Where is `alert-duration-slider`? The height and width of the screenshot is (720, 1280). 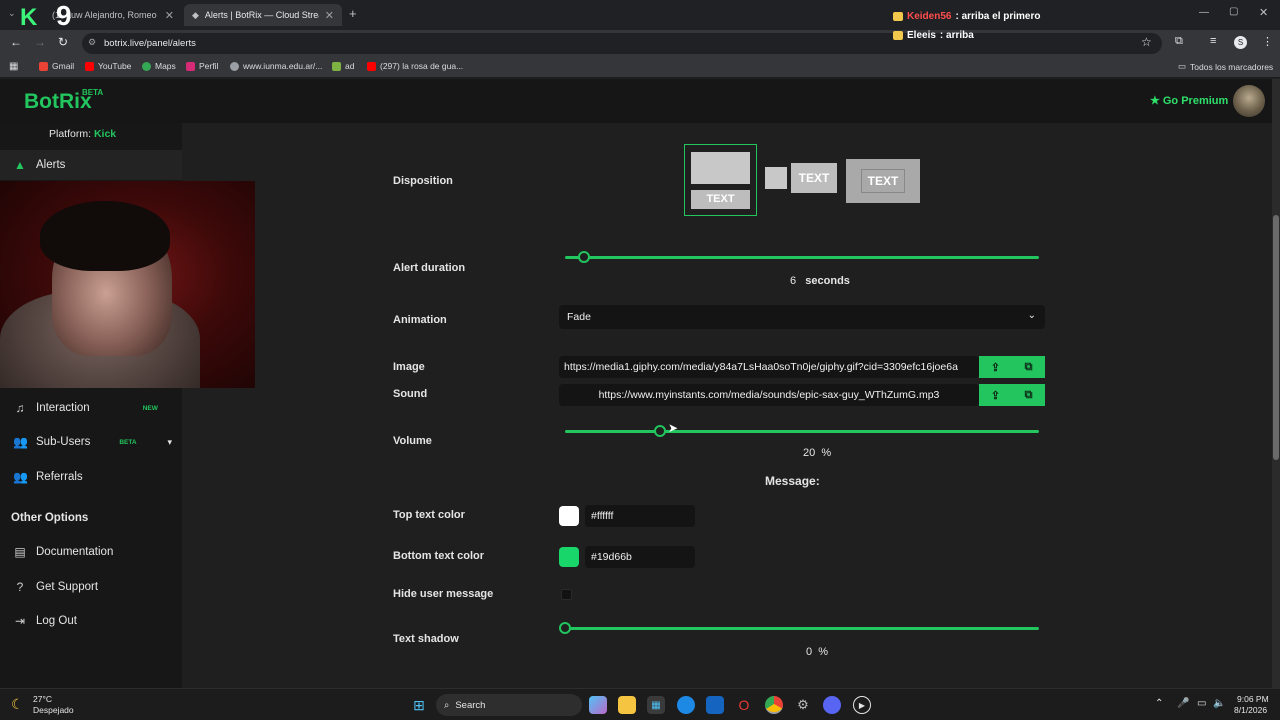 alert-duration-slider is located at coordinates (802, 257).